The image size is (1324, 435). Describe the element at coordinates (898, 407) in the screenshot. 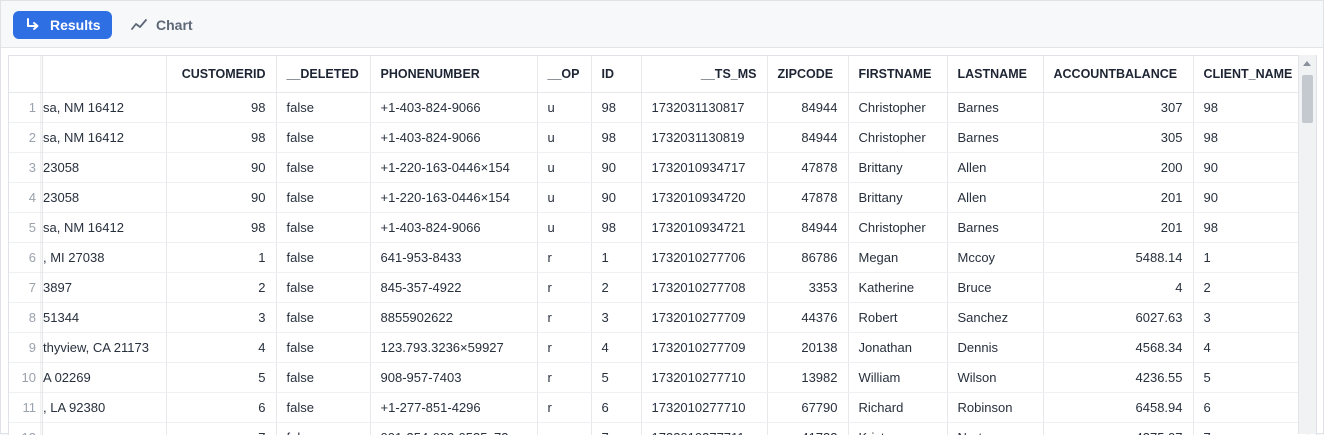

I see `cell-firstname: Richard` at that location.